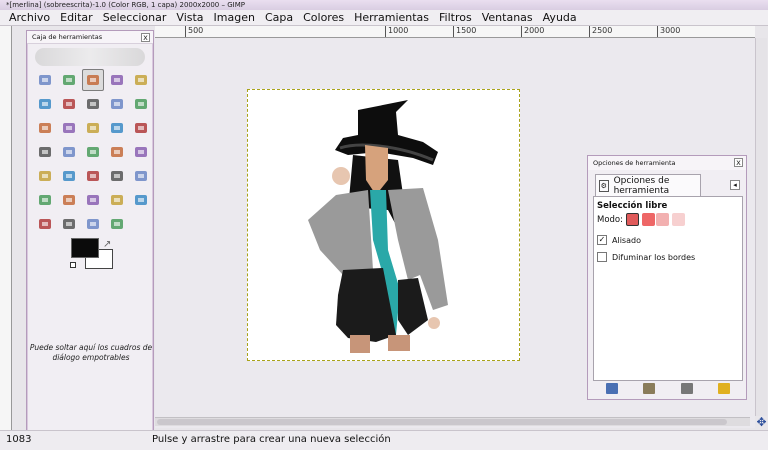  Describe the element at coordinates (141, 128) in the screenshot. I see `rotate-icon` at that location.